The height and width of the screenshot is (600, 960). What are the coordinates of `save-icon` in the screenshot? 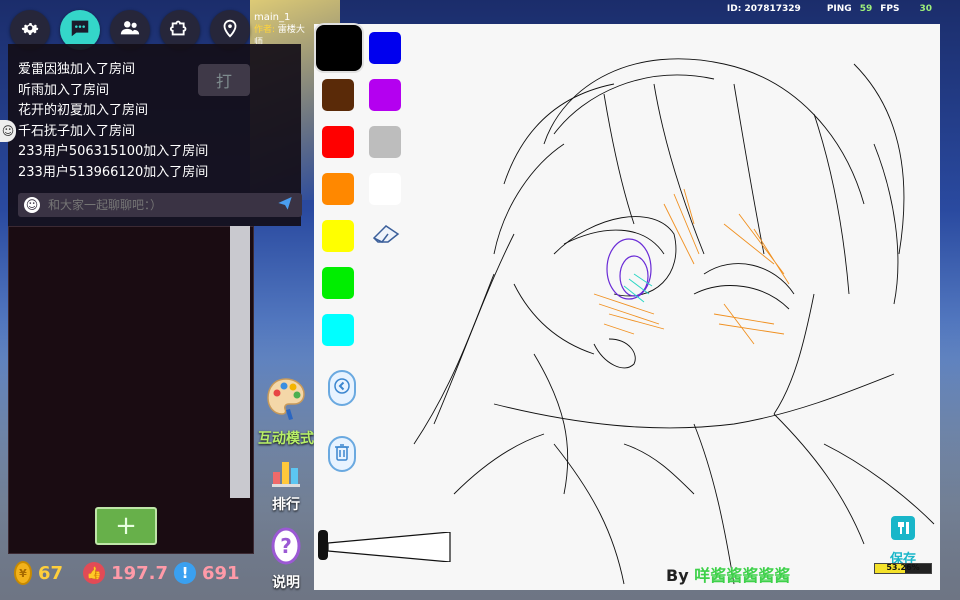 It's located at (903, 530).